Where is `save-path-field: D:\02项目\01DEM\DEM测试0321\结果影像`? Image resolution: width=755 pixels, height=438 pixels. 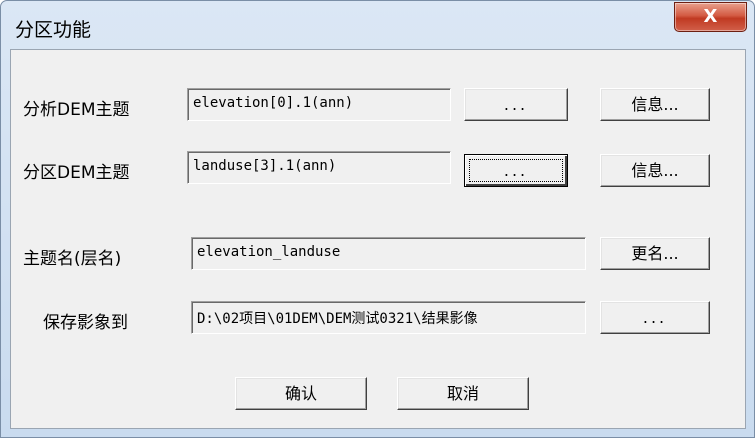 save-path-field: D:\02项目\01DEM\DEM测试0321\结果影像 is located at coordinates (388, 317).